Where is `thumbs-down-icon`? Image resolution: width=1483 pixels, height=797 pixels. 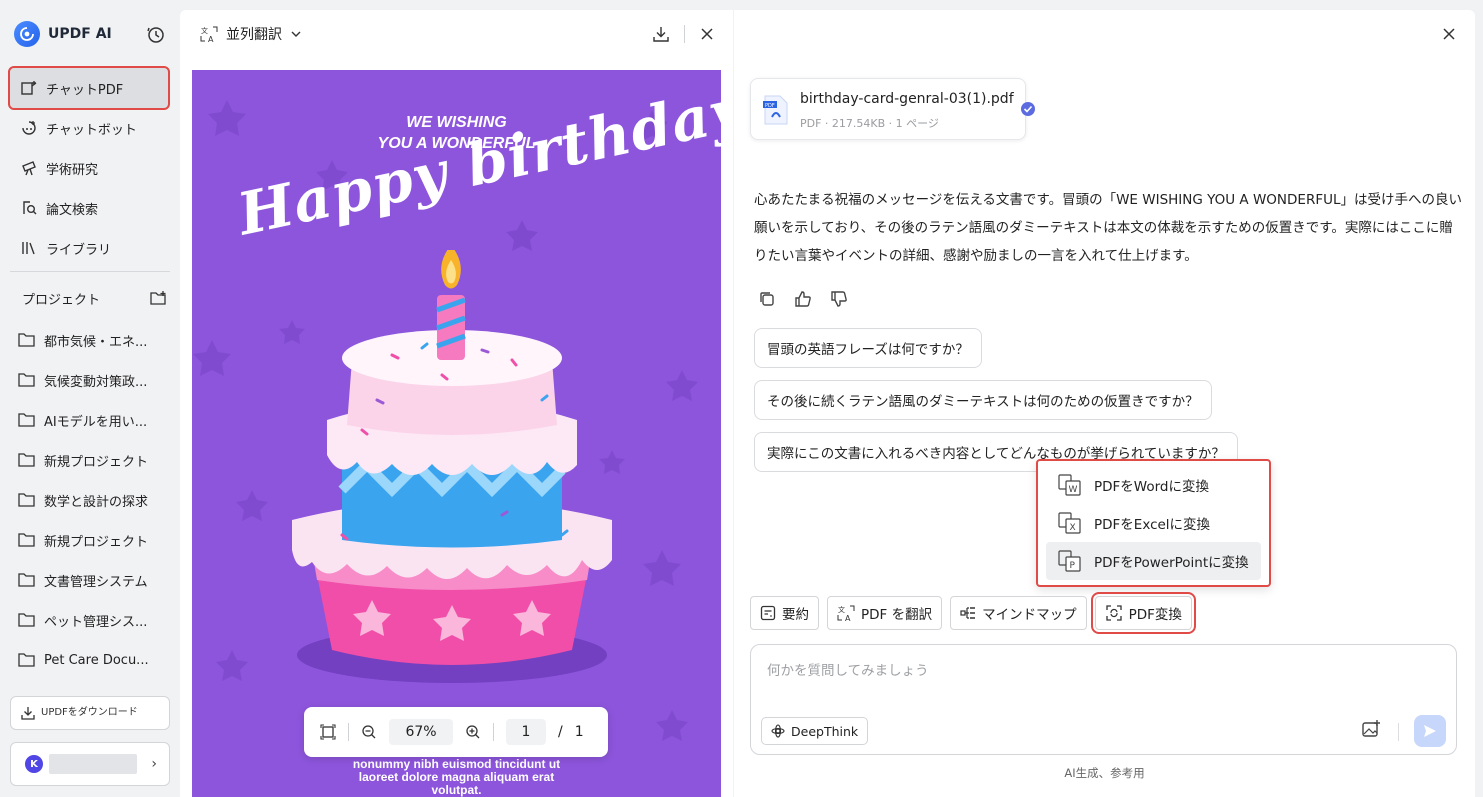 thumbs-down-icon is located at coordinates (839, 299).